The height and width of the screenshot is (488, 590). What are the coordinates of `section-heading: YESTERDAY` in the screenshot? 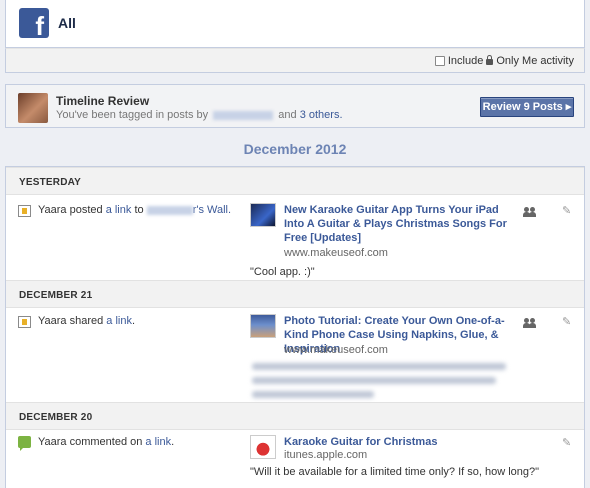 It's located at (50, 182).